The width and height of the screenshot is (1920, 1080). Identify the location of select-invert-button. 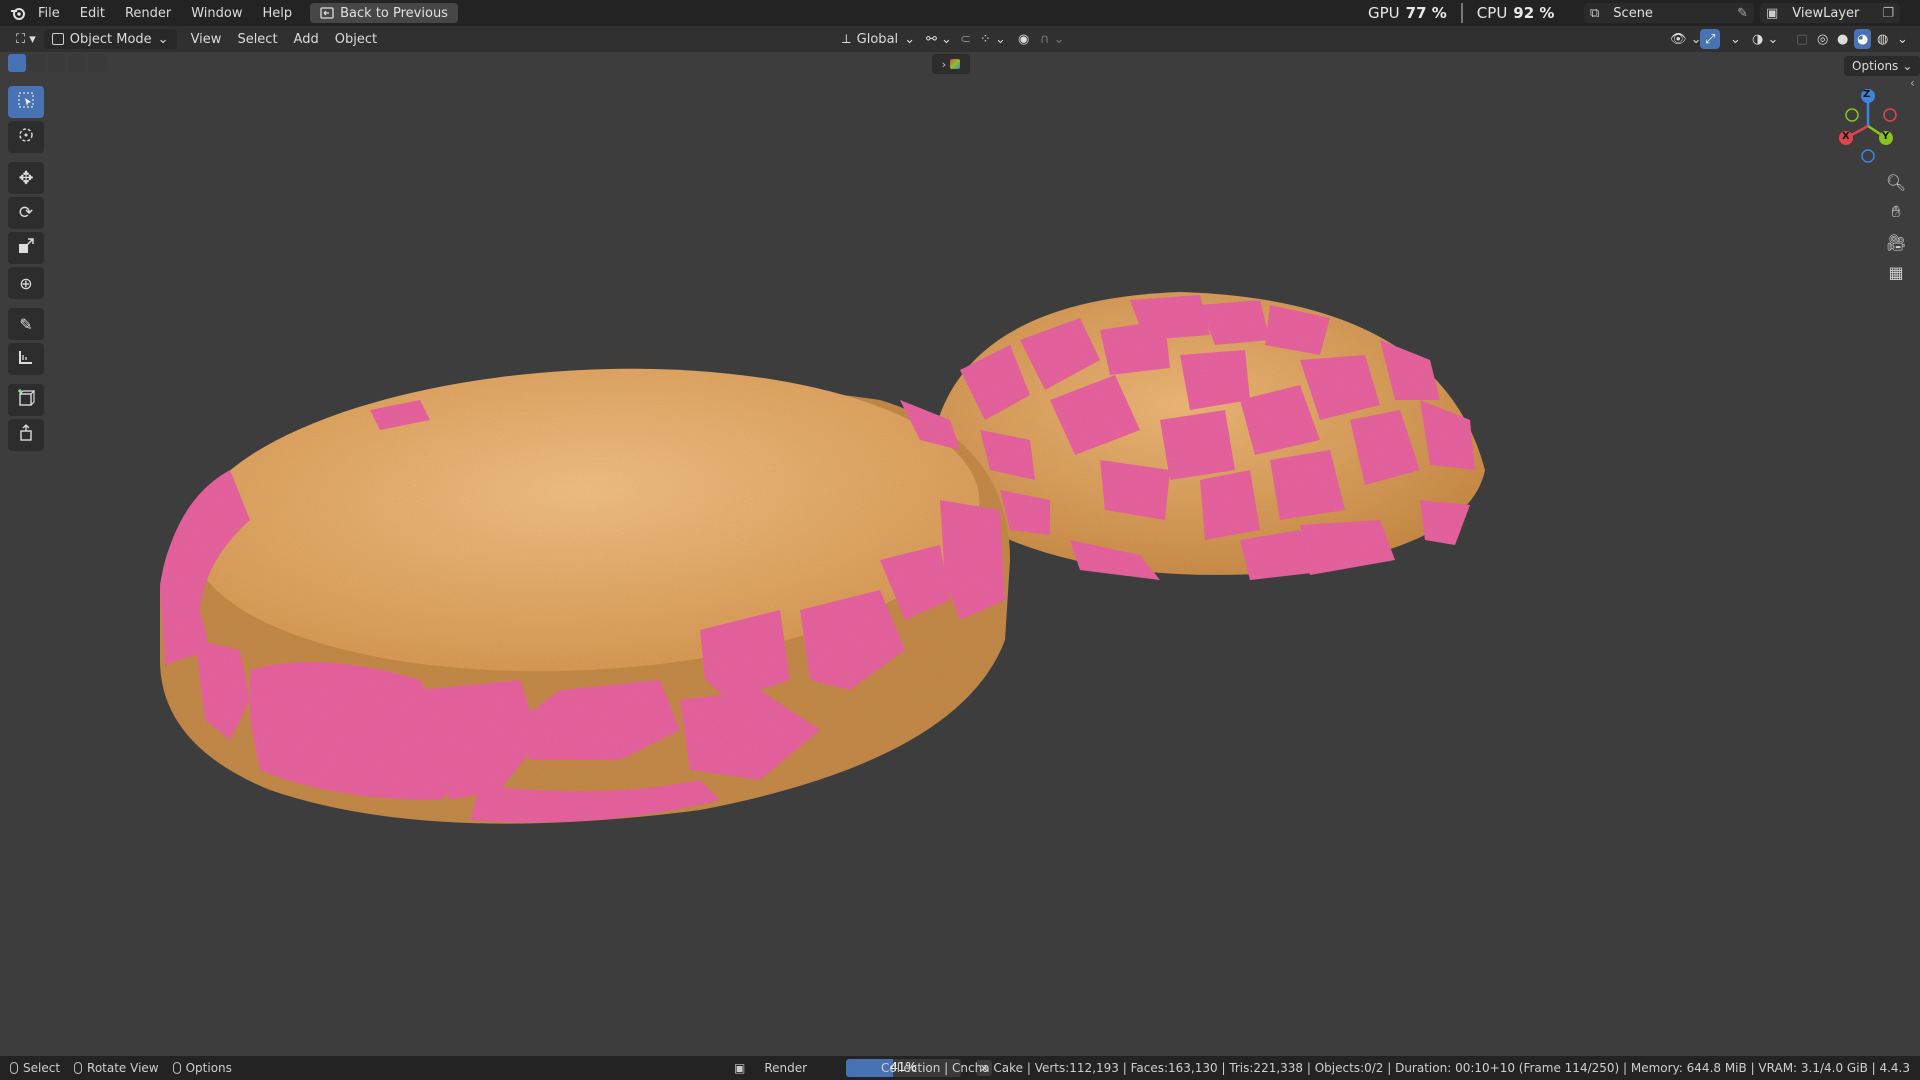
(77, 63).